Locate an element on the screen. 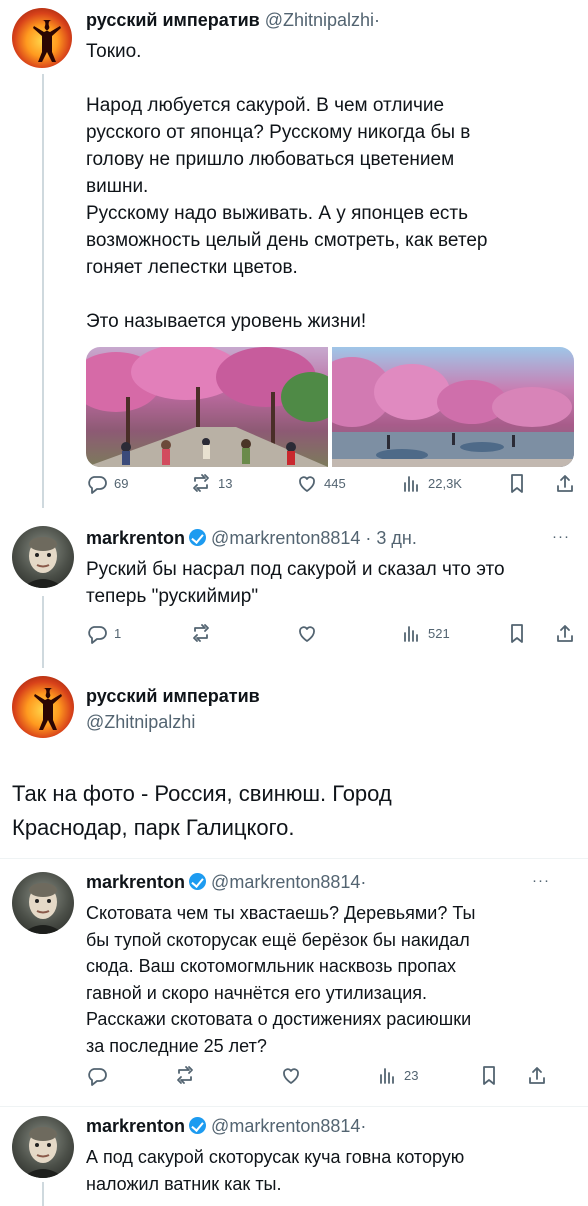  like-count: 445 is located at coordinates (335, 483).